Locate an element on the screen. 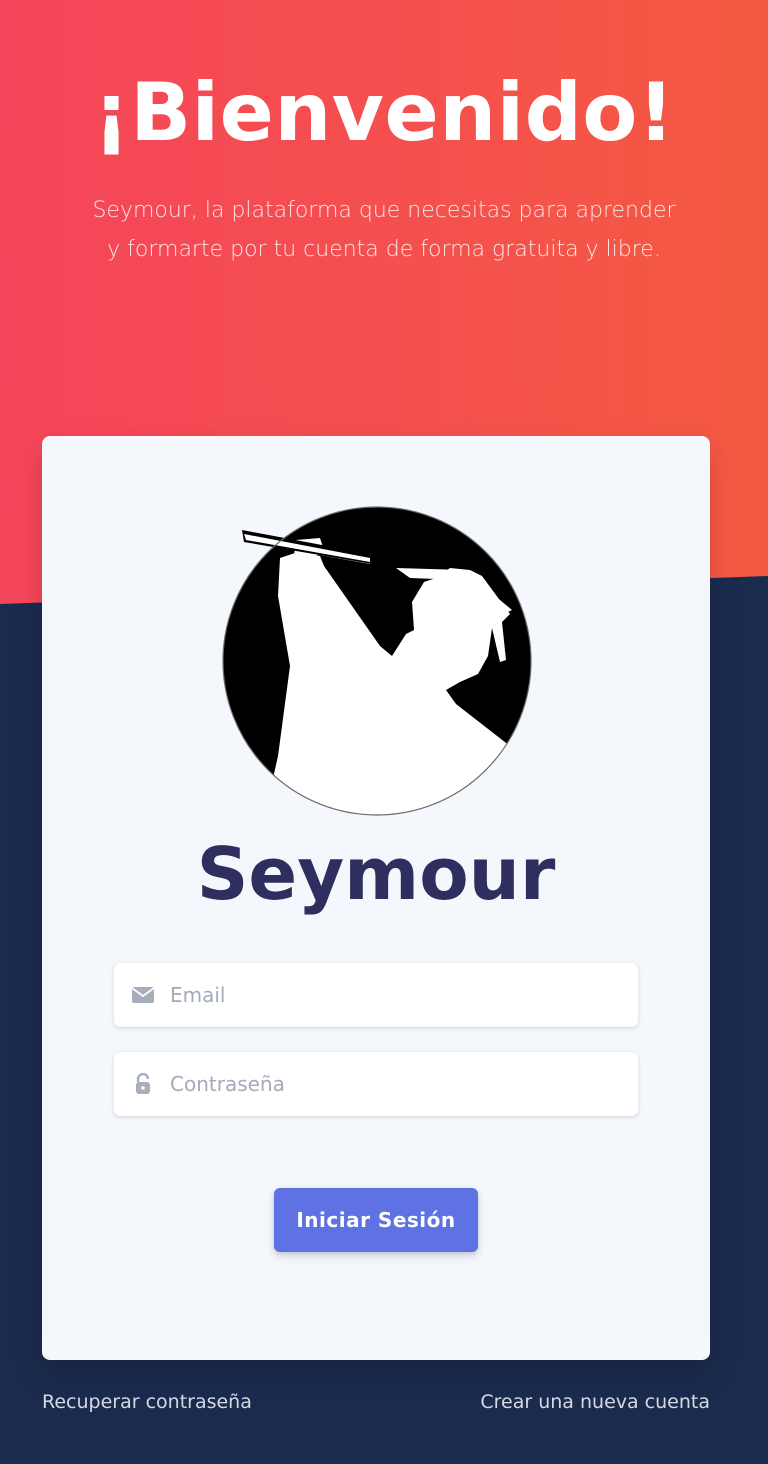 Image resolution: width=768 pixels, height=1464 pixels. unlock-icon is located at coordinates (143, 1084).